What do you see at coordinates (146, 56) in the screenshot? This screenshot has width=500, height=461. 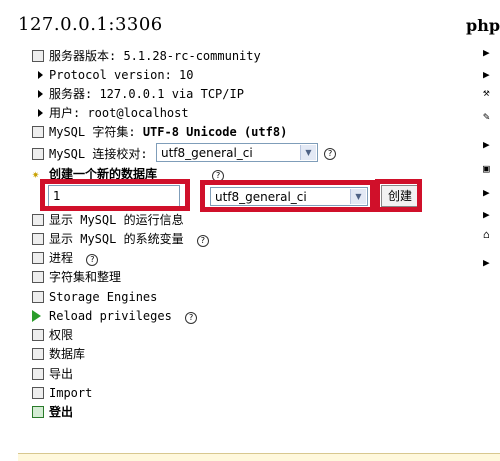 I see `server-version-row: 服务器版本: 5.1.28-rc-community` at bounding box center [146, 56].